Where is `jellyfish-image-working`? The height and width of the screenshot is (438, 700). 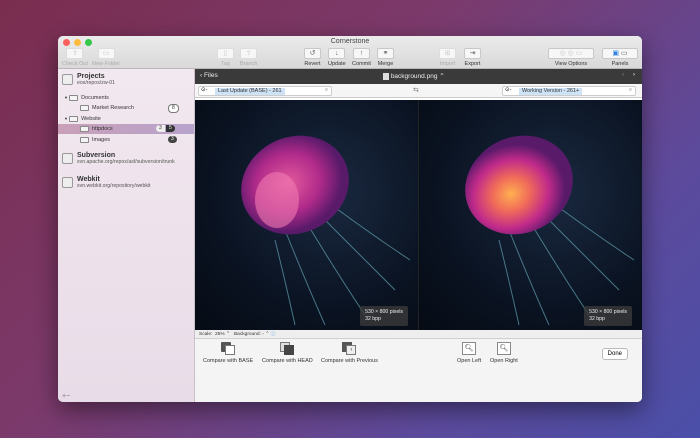
jellyfish-image-working is located at coordinates (550, 230).